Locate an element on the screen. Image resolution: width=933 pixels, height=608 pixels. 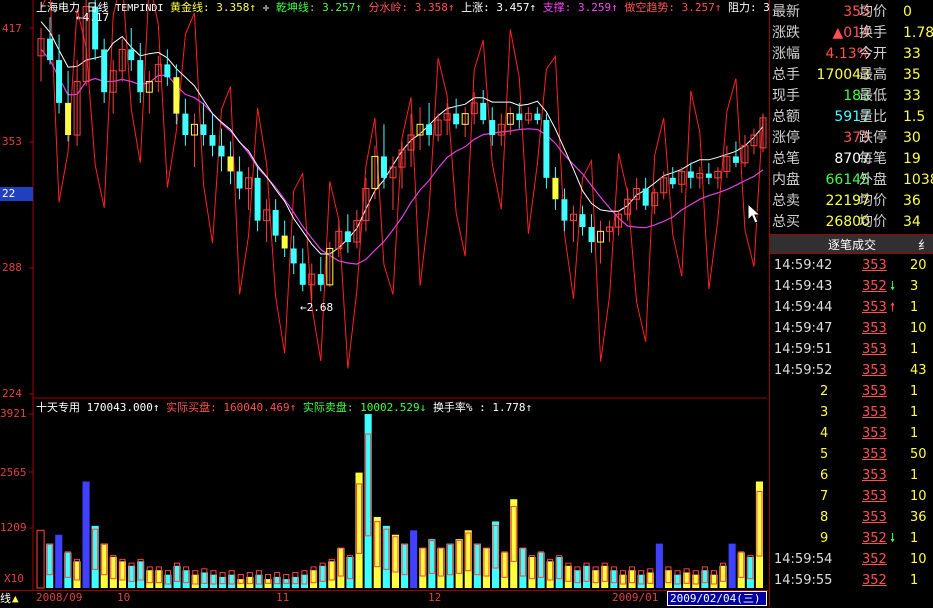
quote-label: 最高 is located at coordinates (873, 75).